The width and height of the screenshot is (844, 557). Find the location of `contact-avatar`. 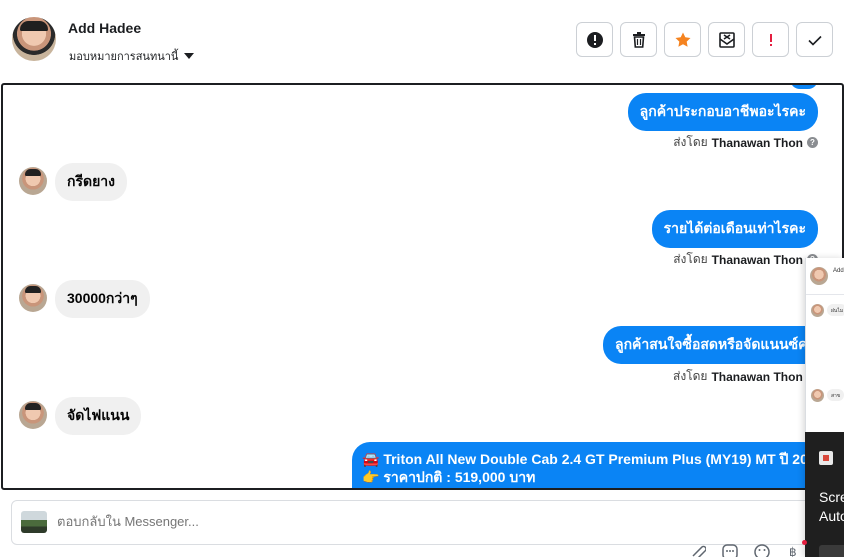

contact-avatar is located at coordinates (34, 39).